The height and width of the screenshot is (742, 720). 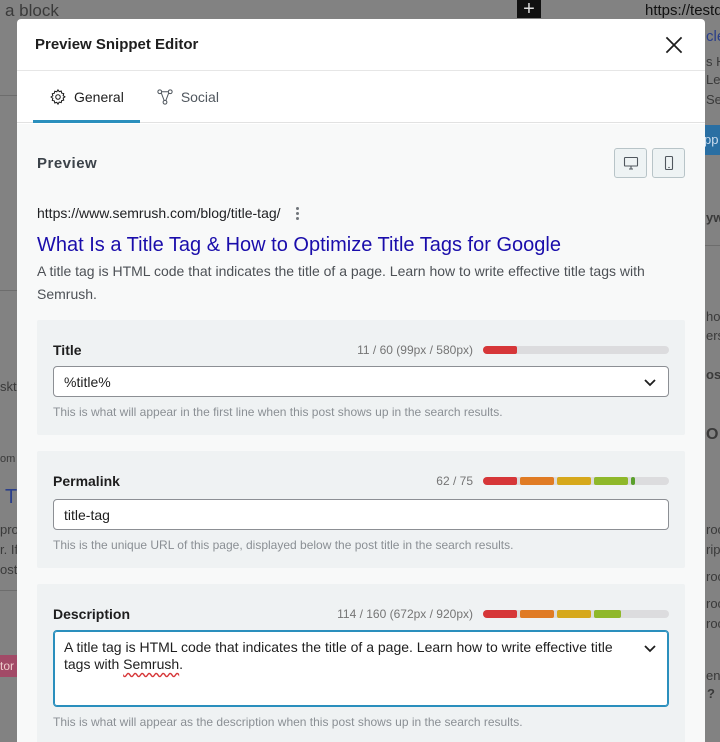 What do you see at coordinates (87, 514) in the screenshot?
I see `permalink-input-value: title-tag` at bounding box center [87, 514].